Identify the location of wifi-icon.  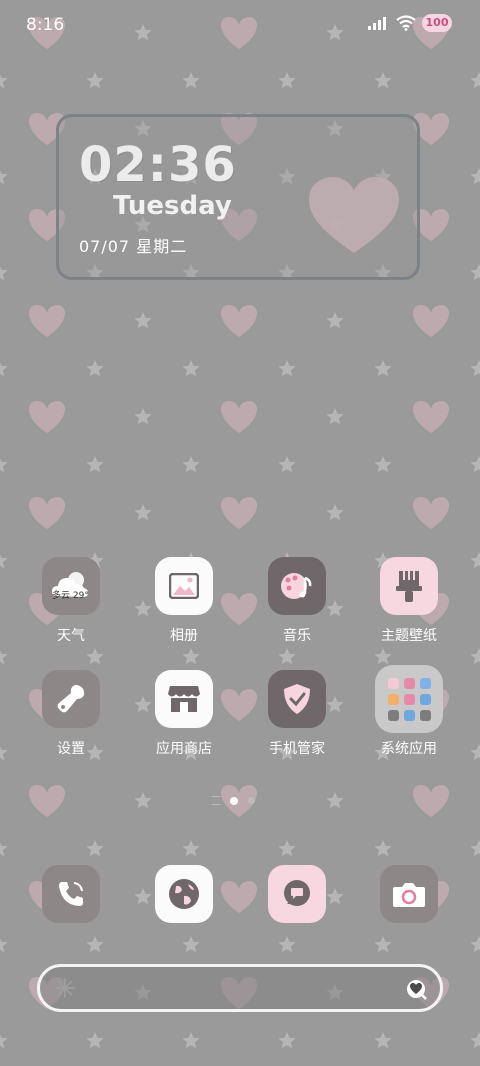
(406, 23).